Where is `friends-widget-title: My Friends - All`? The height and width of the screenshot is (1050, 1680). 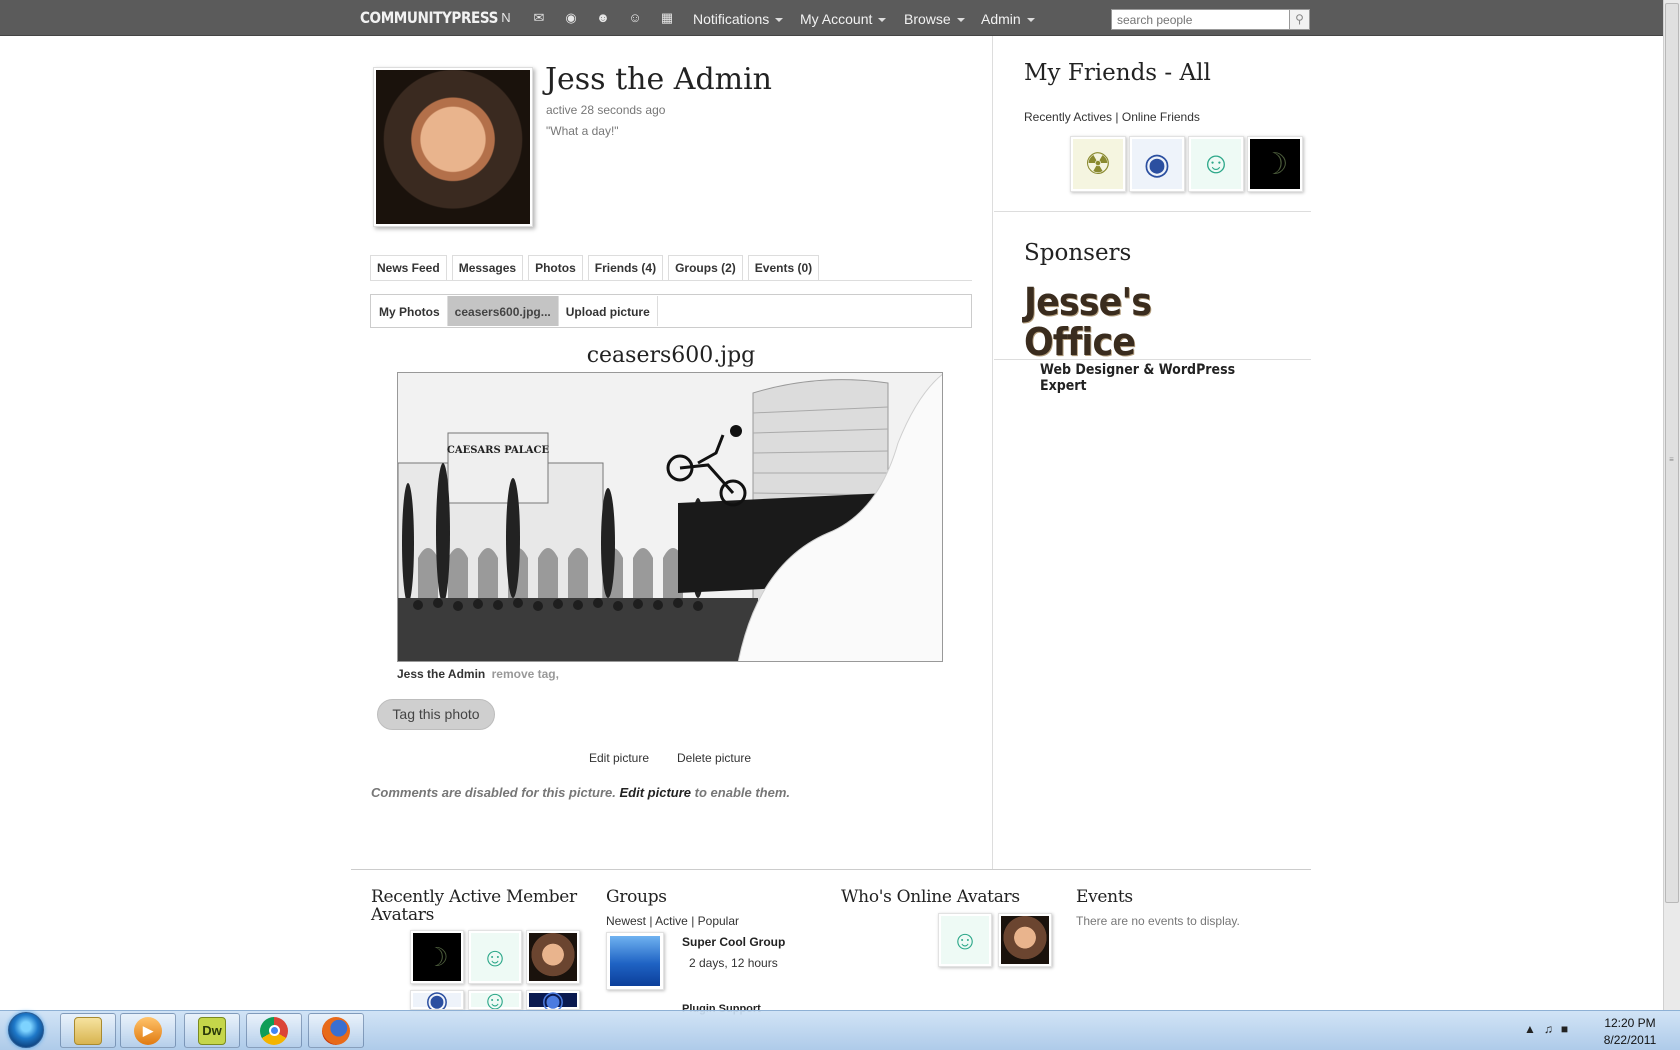 friends-widget-title: My Friends - All is located at coordinates (1117, 73).